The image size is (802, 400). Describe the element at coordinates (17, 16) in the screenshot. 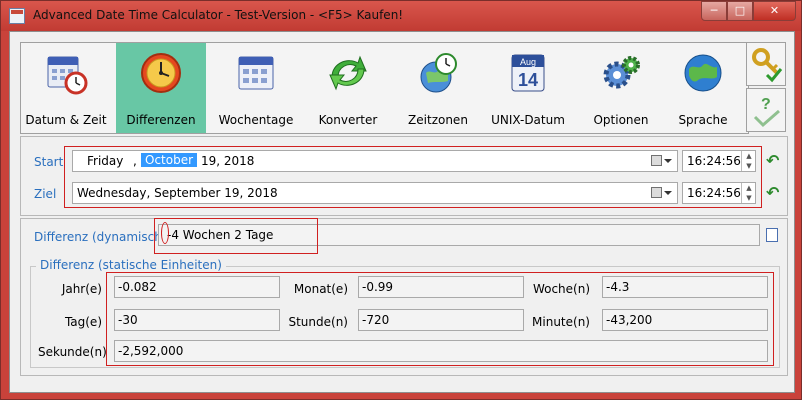

I see `app-icon` at that location.